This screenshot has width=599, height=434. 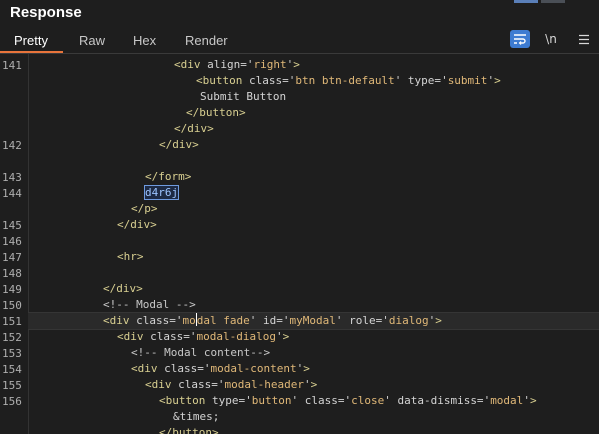 I want to click on code-tag: <button, so click(x=182, y=400).